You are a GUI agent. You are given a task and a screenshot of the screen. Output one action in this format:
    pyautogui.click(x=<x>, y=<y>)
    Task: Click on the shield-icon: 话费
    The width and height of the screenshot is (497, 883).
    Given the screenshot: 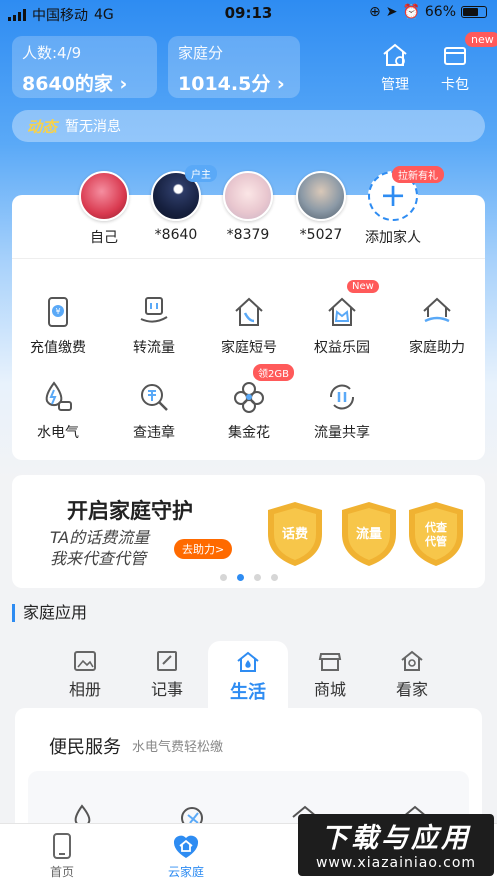 What is the action you would take?
    pyautogui.click(x=295, y=534)
    